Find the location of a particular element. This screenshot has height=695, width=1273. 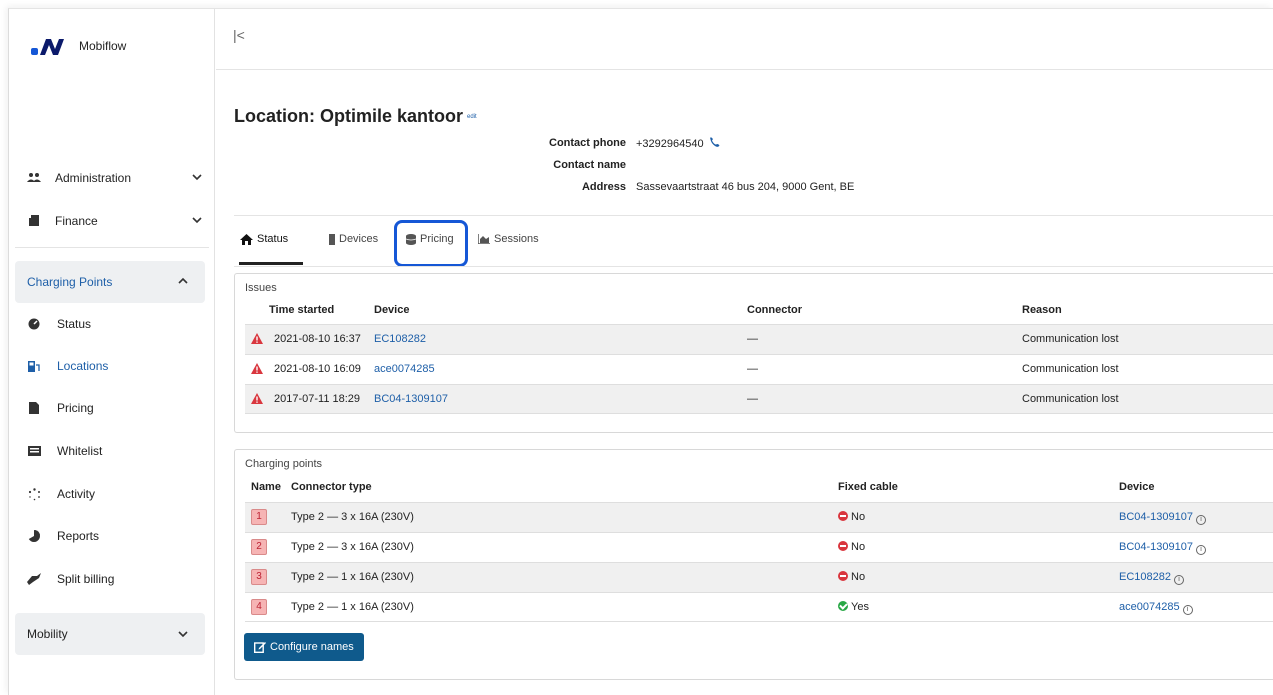

tab-sessions: Sessions is located at coordinates (508, 239).